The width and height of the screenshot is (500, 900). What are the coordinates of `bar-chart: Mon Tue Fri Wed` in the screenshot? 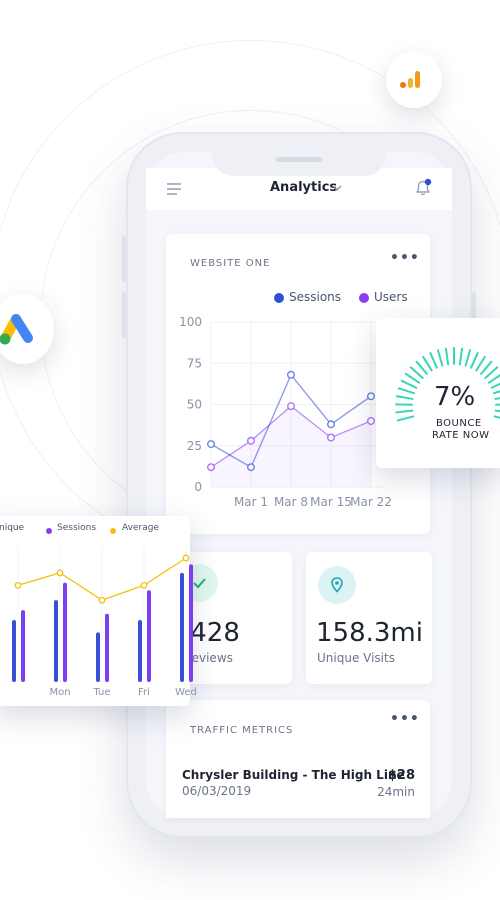 It's located at (104, 622).